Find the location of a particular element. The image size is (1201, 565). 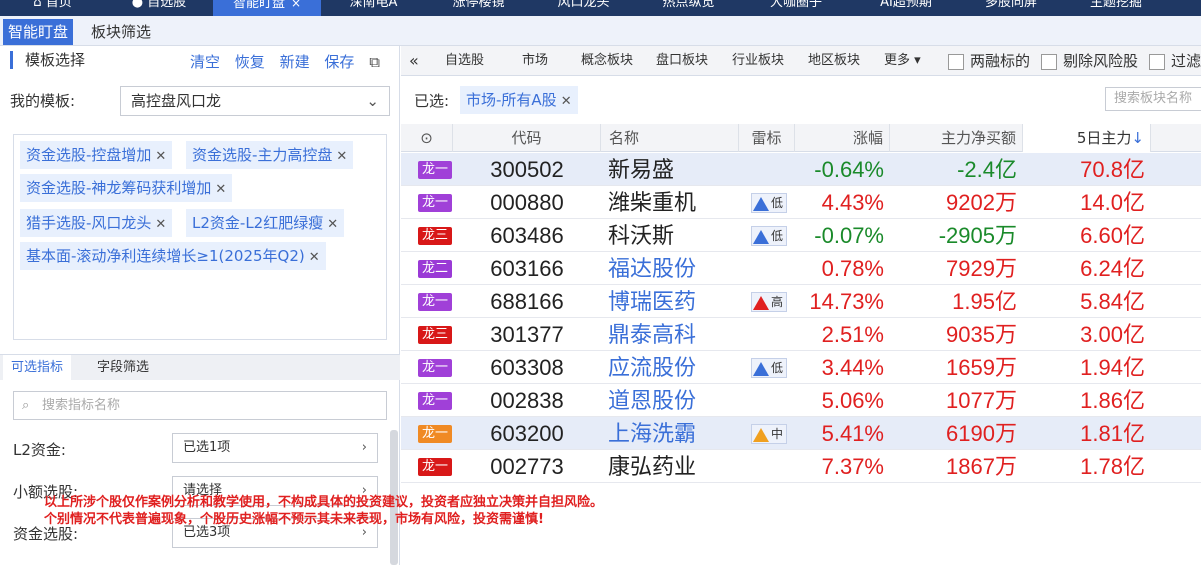

tab-theme: 主题挖掘 is located at coordinates (1116, 8).